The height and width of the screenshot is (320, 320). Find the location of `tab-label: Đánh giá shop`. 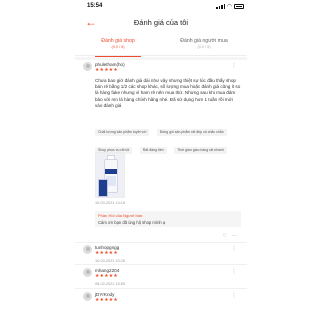

tab-label: Đánh giá shop is located at coordinates (118, 41).